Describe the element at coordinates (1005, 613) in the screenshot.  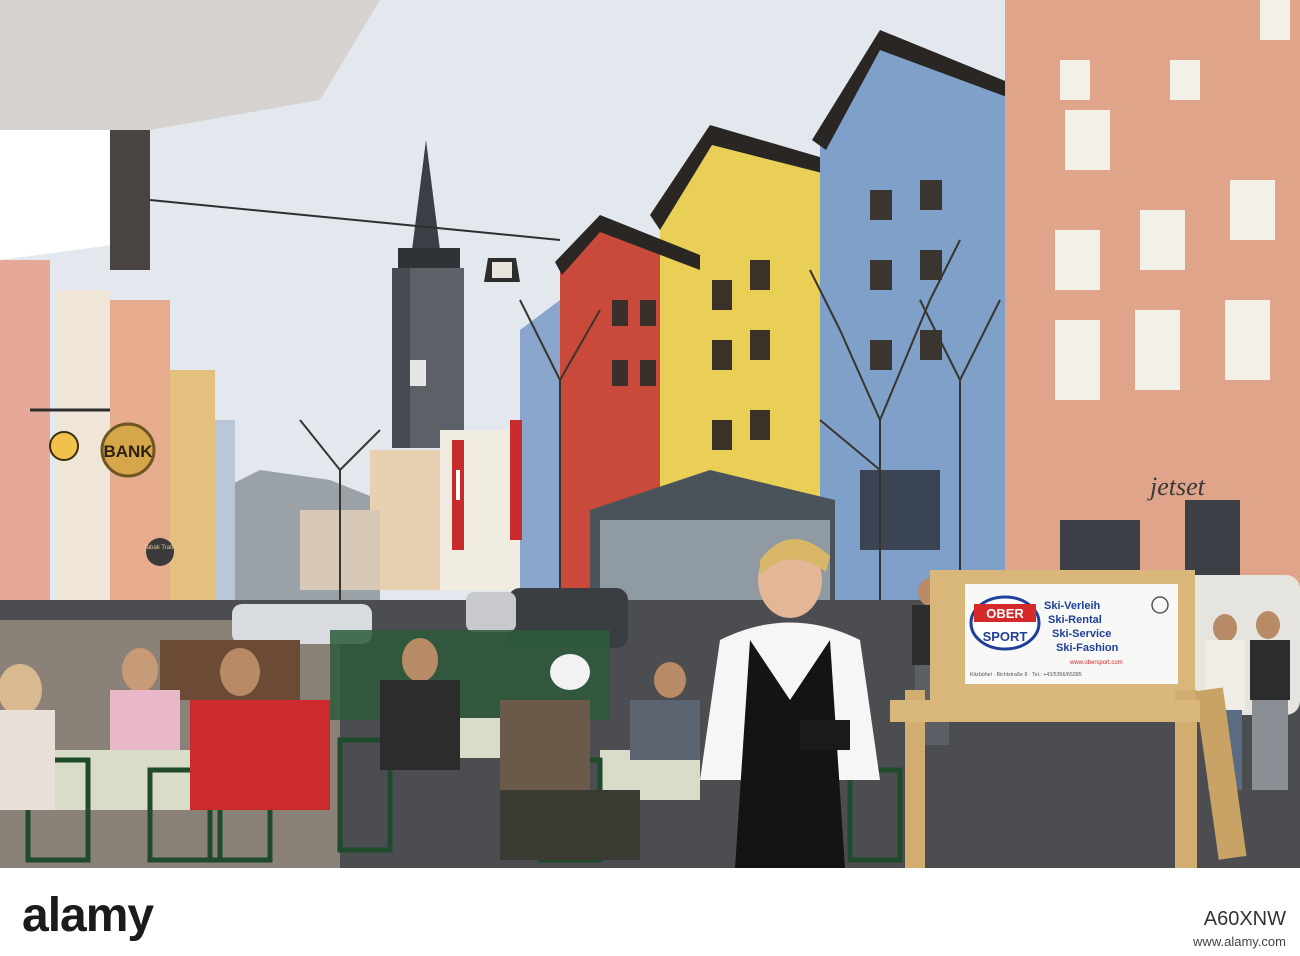
I see `logo-top-text: OBER` at that location.